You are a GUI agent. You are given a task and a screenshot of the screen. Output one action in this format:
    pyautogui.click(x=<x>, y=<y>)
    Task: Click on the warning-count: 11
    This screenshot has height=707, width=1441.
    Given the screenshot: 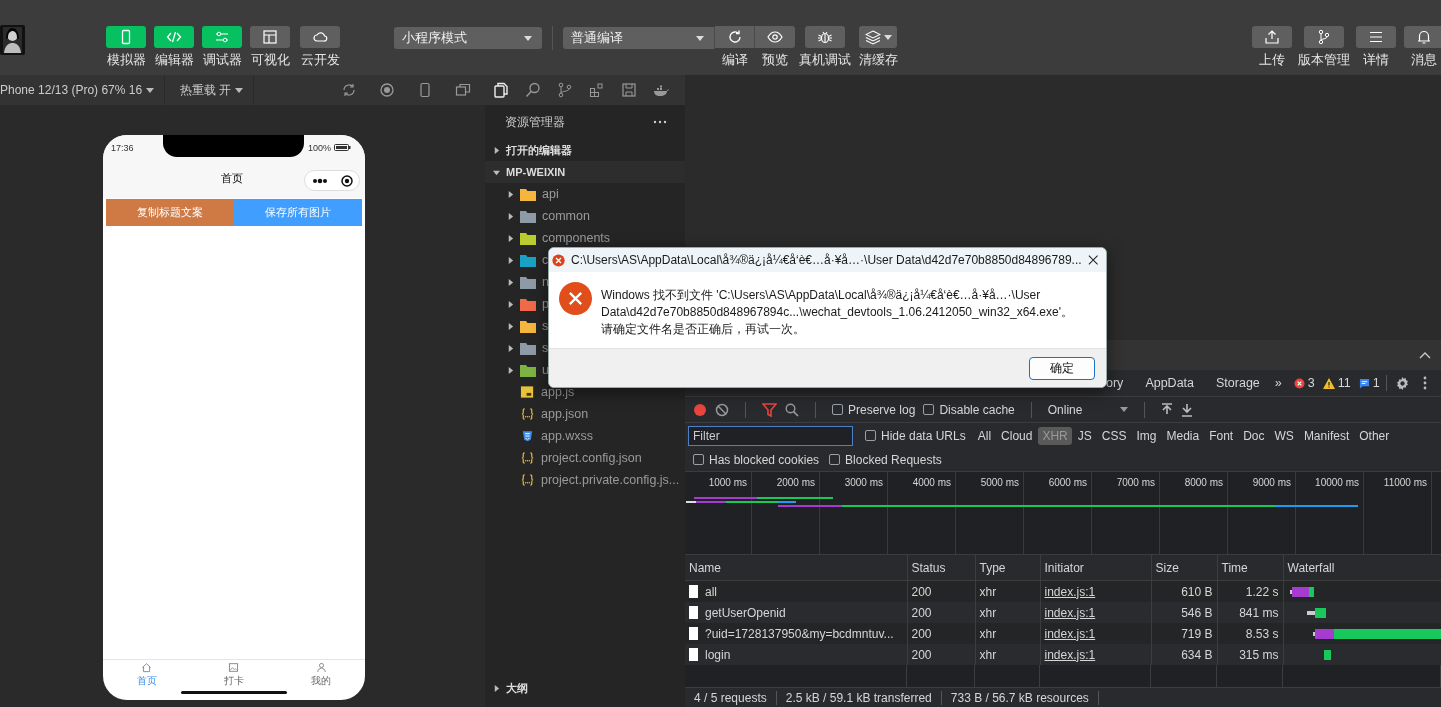 What is the action you would take?
    pyautogui.click(x=1344, y=383)
    